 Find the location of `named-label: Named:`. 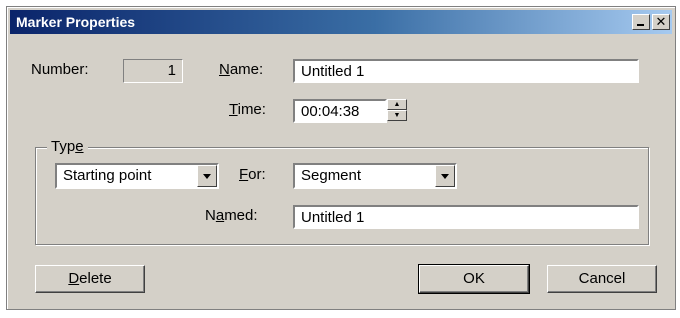

named-label: Named: is located at coordinates (231, 215).